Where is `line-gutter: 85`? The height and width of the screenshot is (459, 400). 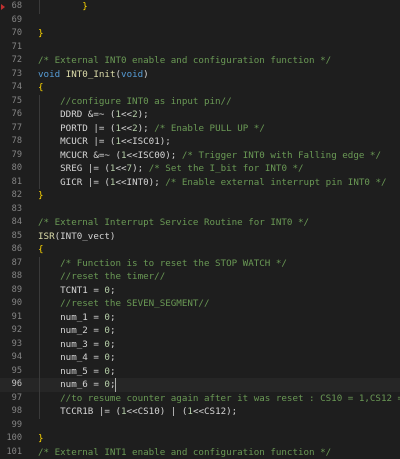 line-gutter: 85 is located at coordinates (12, 237).